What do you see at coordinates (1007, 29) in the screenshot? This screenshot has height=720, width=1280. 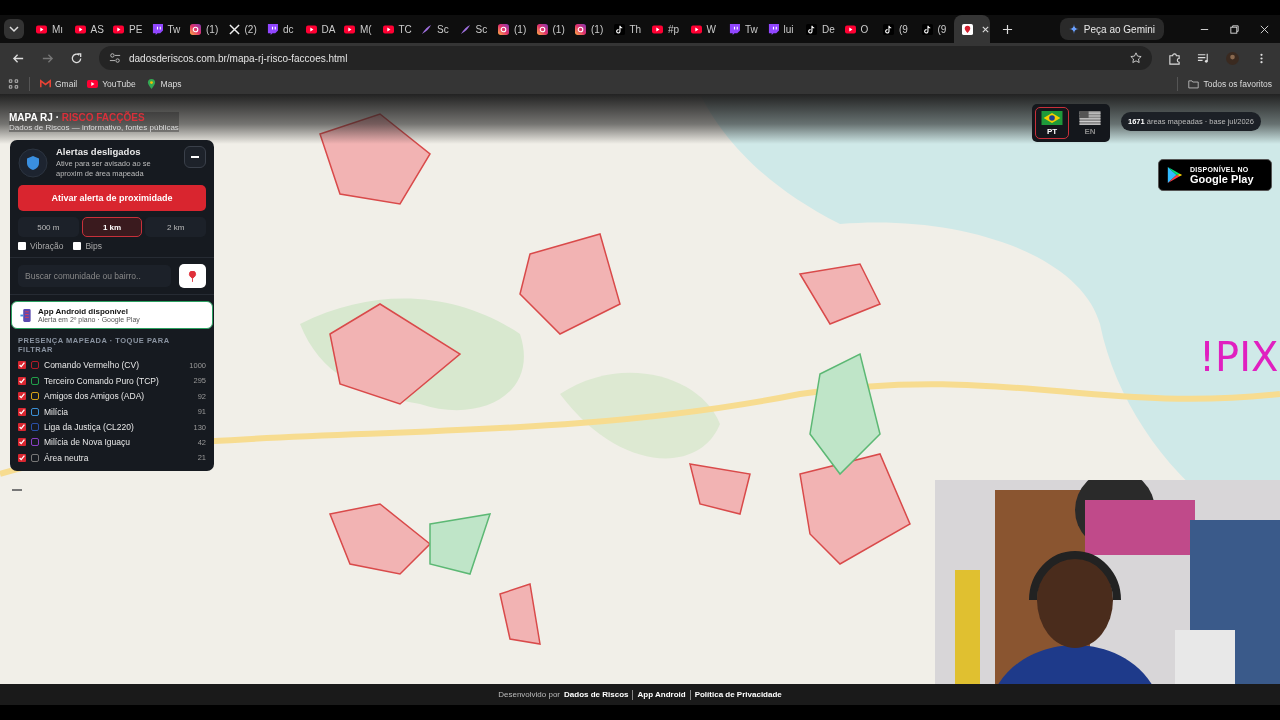 I see `plus-icon` at bounding box center [1007, 29].